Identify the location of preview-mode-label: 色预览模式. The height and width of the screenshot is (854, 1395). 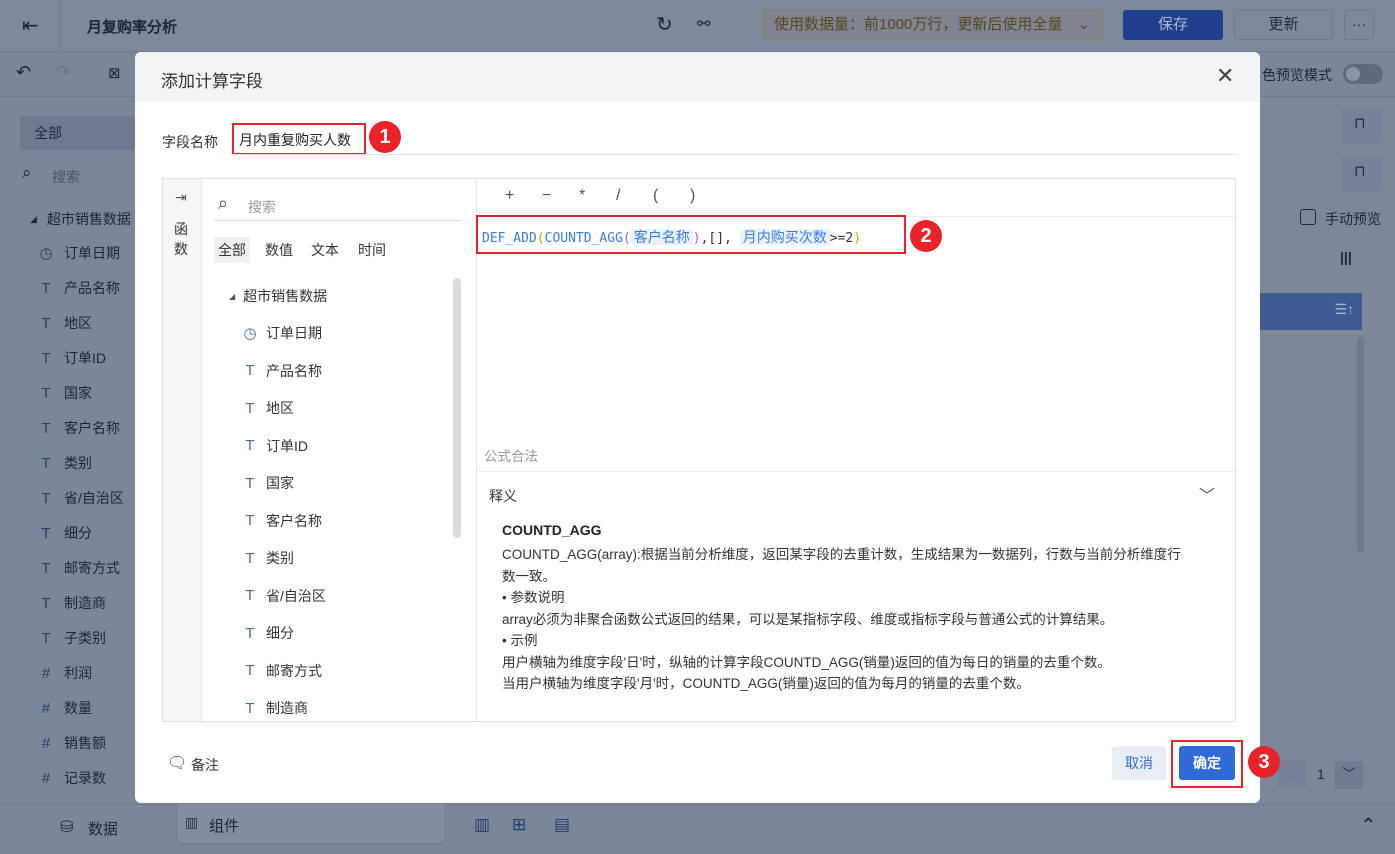
(1297, 75).